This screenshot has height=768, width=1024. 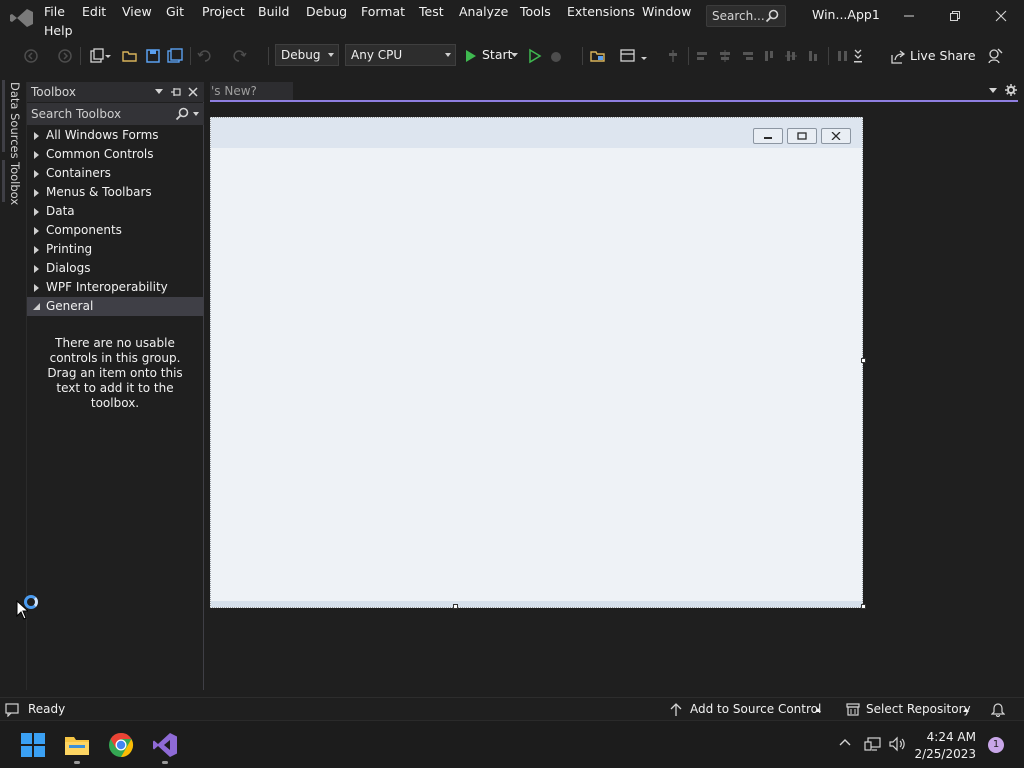 I want to click on resize-handle-right, so click(x=863, y=360).